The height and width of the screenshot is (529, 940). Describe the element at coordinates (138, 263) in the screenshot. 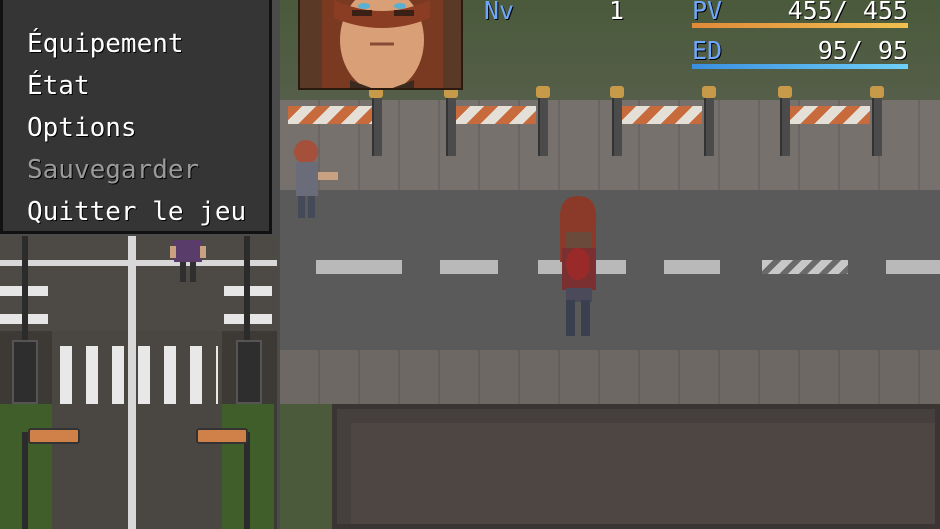

I see `minimap-lane` at that location.